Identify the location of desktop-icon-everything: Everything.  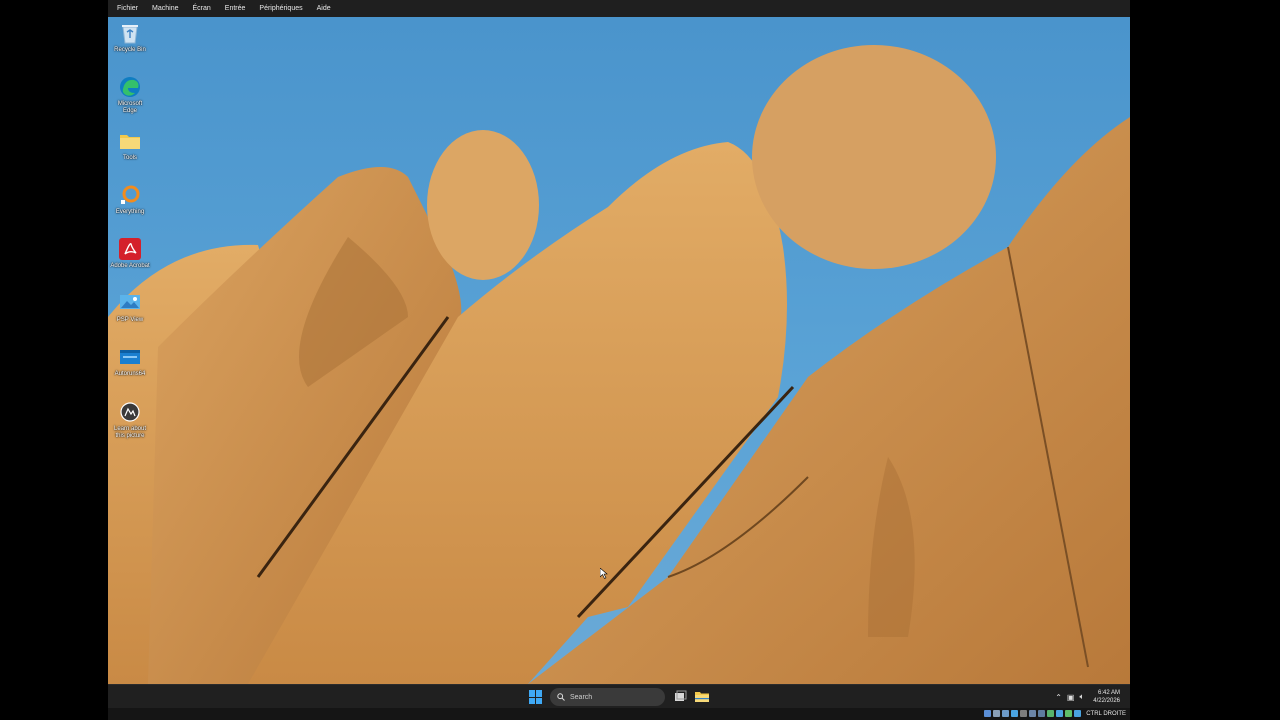
(130, 199).